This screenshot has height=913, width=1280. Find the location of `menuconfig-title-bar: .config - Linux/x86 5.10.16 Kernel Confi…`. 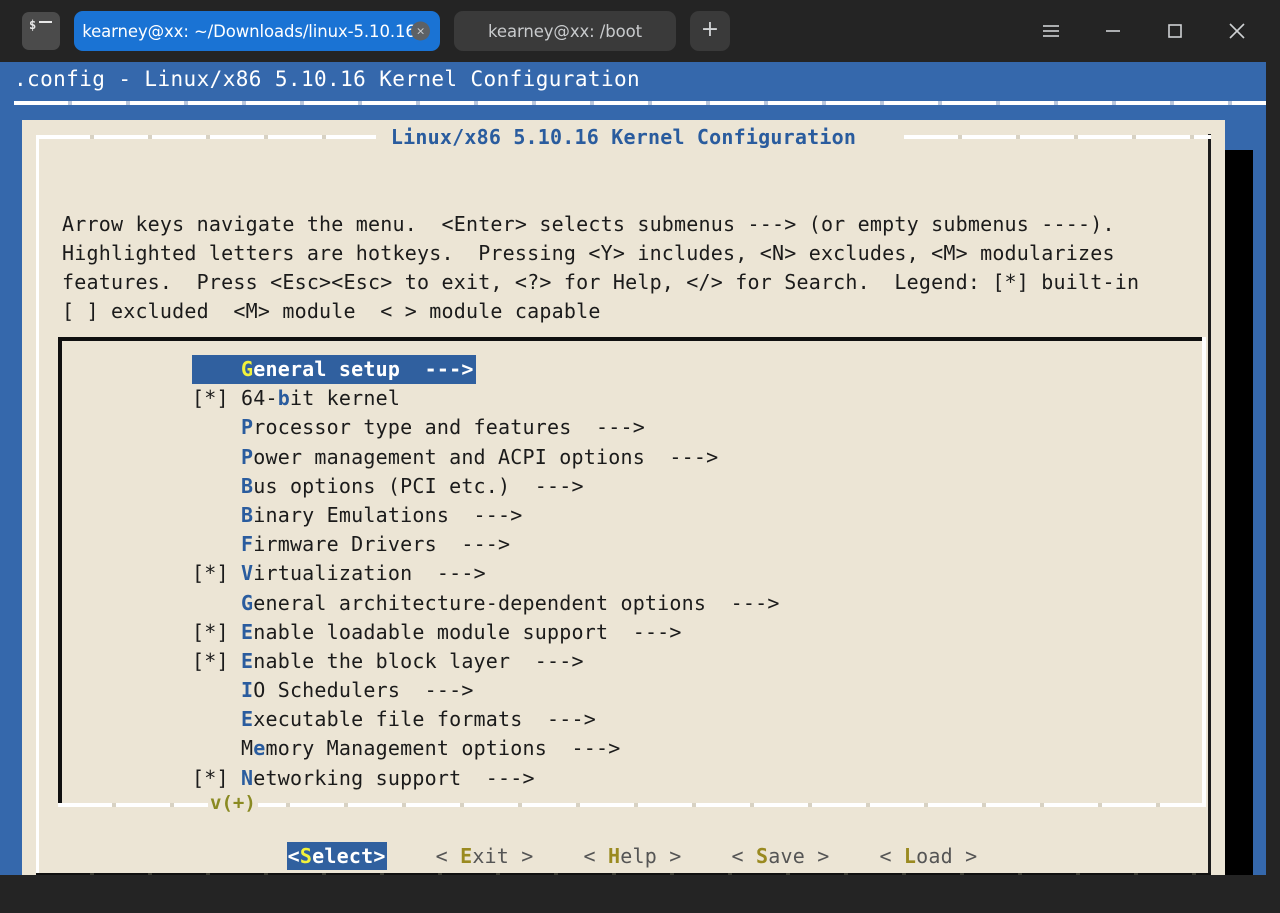

menuconfig-title-bar: .config - Linux/x86 5.10.16 Kernel Confi… is located at coordinates (327, 79).